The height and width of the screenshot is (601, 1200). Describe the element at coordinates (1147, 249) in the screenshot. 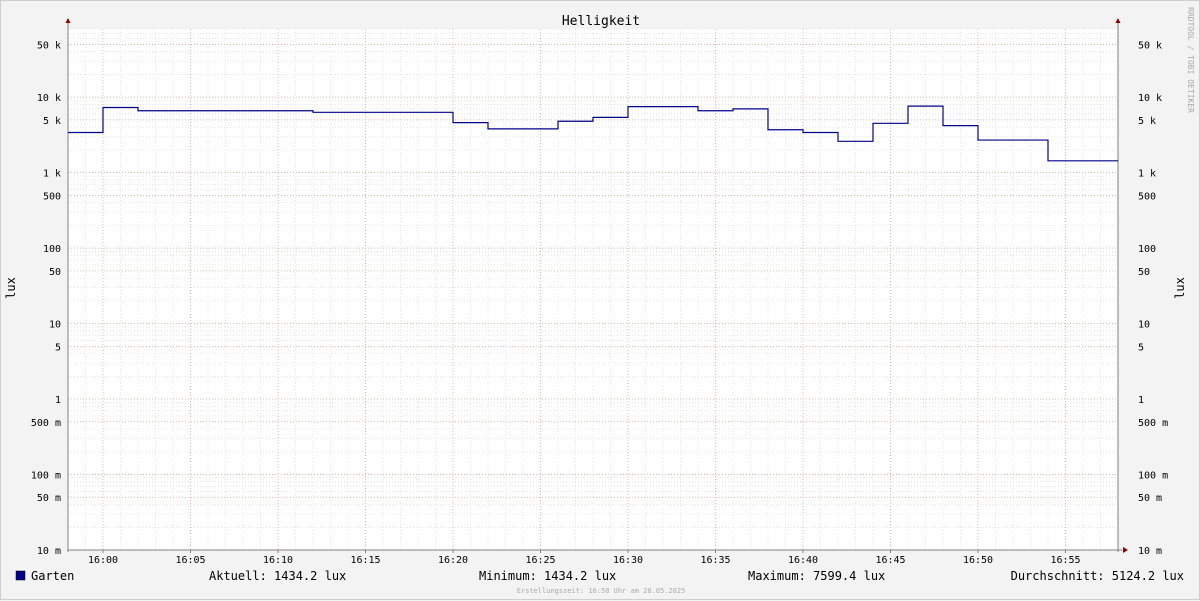

I see `y-tick-label-right: 100` at that location.